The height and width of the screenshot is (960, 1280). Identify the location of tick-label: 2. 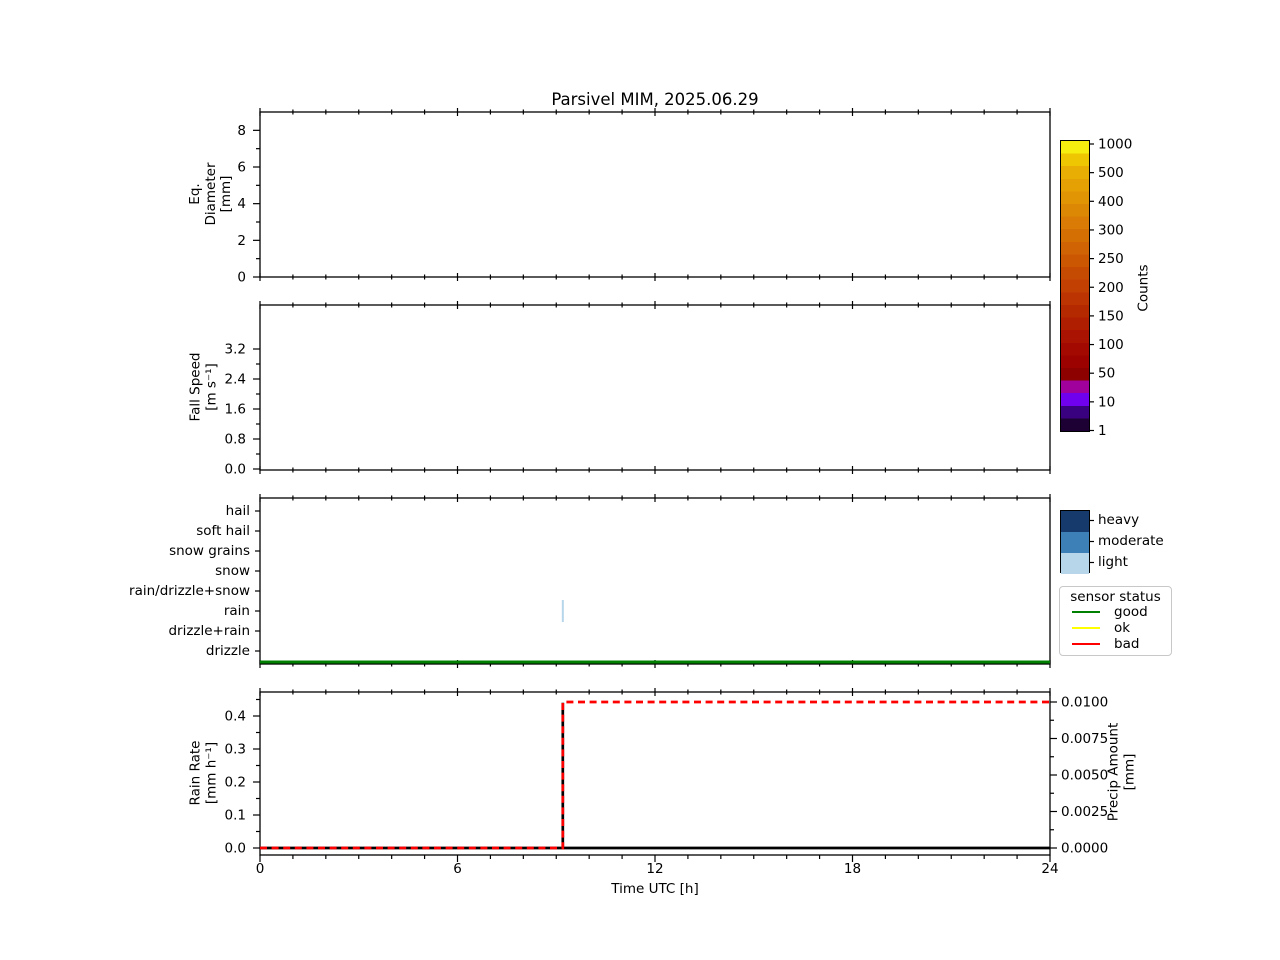
(241, 241).